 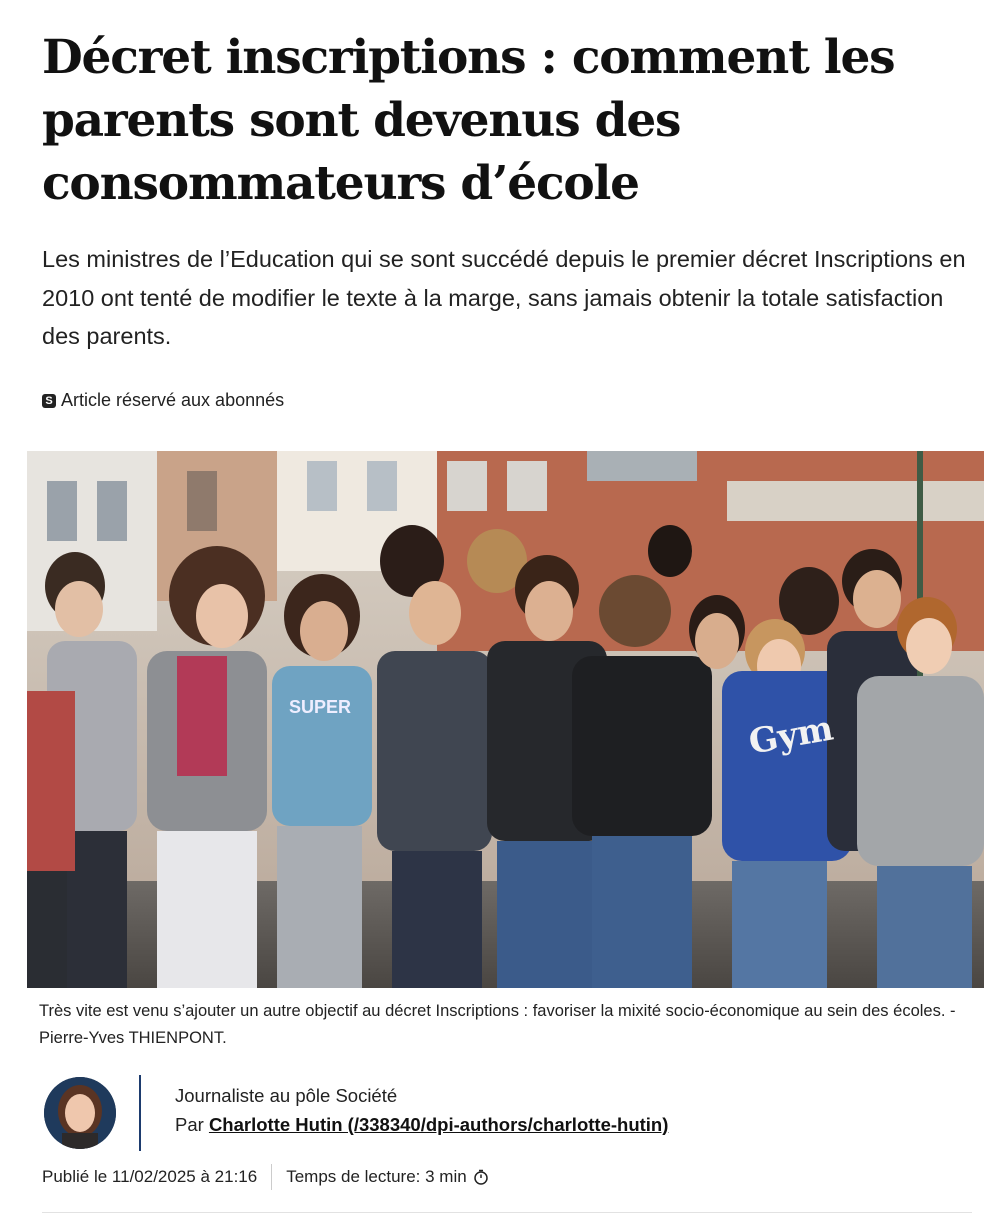 I want to click on premium-indicator: S Article réservé aux abonnés, so click(x=163, y=400).